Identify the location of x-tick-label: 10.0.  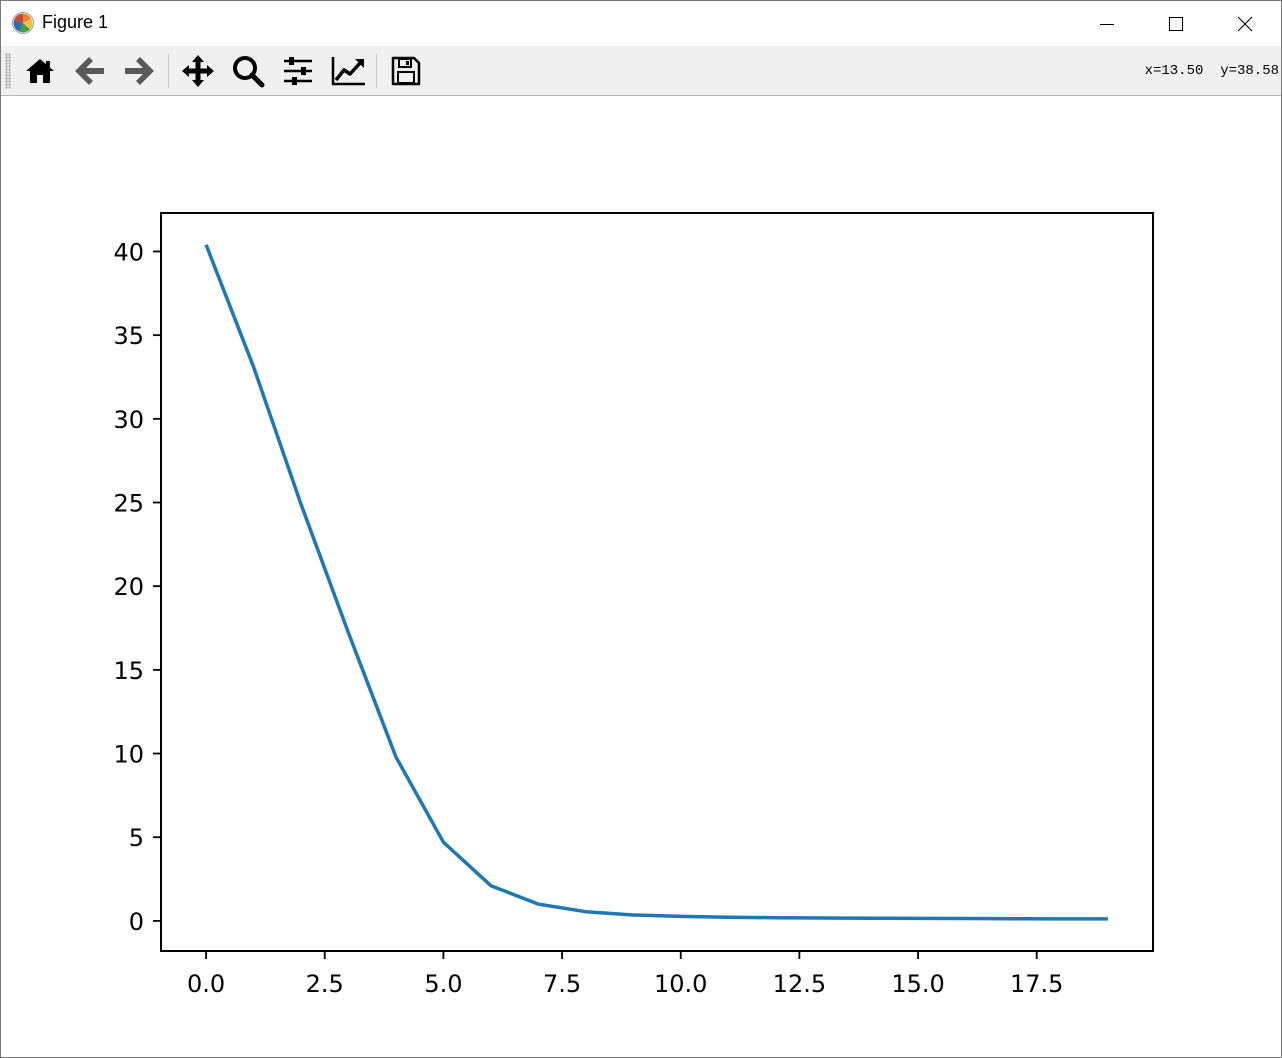
(680, 984).